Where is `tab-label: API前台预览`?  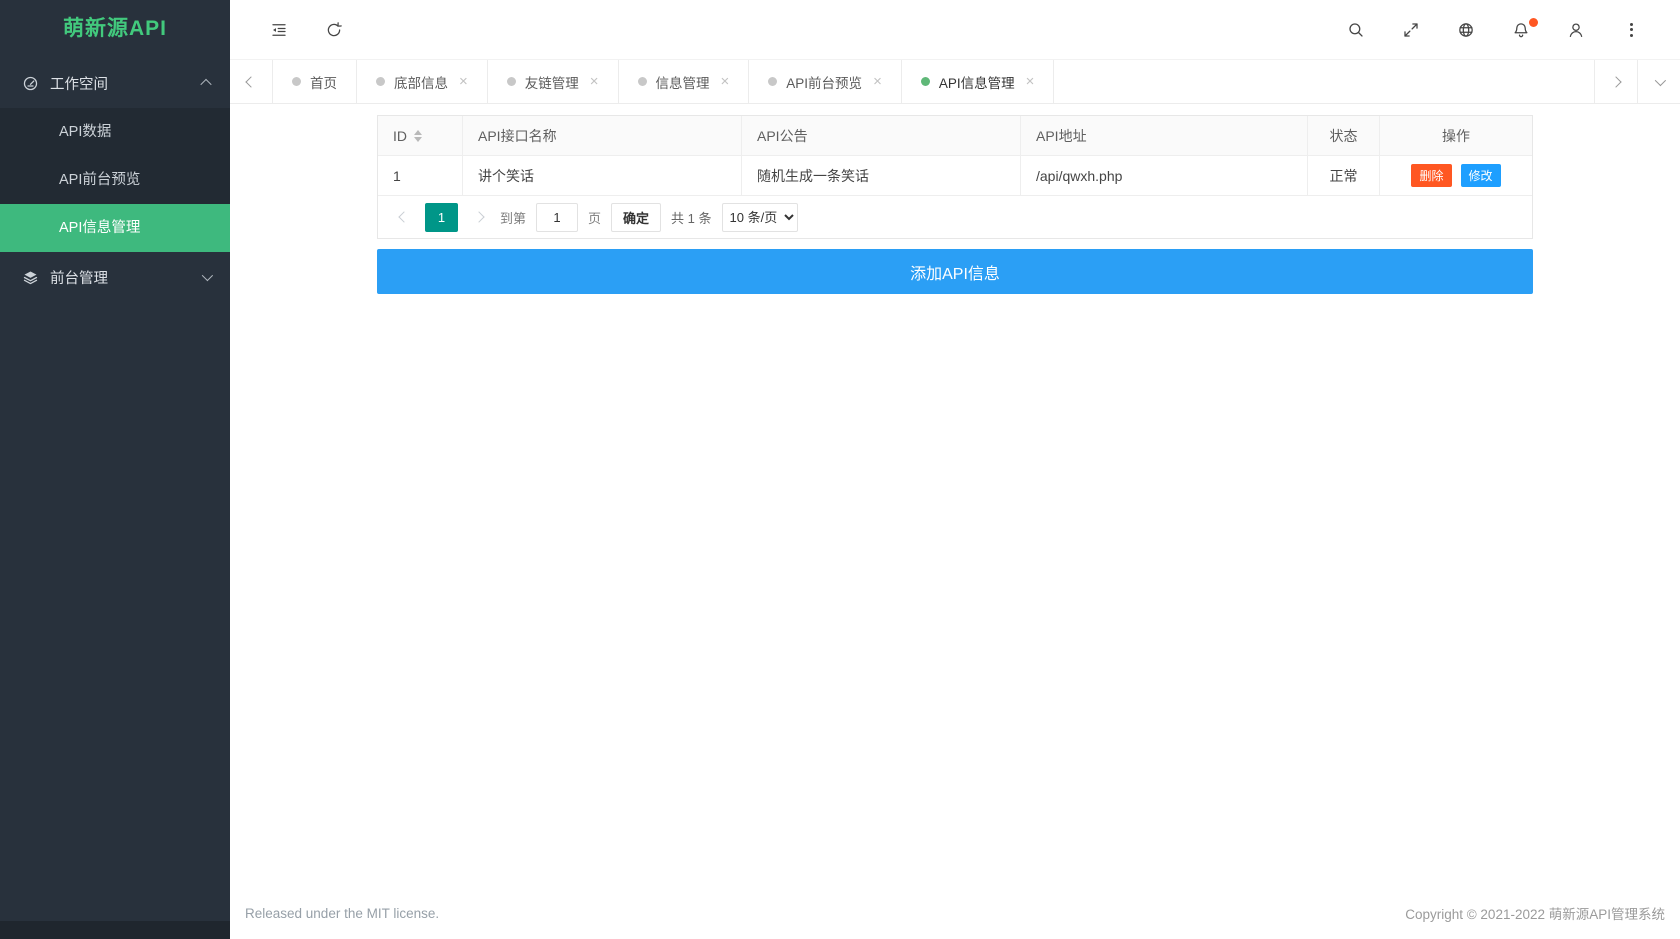 tab-label: API前台预览 is located at coordinates (824, 83).